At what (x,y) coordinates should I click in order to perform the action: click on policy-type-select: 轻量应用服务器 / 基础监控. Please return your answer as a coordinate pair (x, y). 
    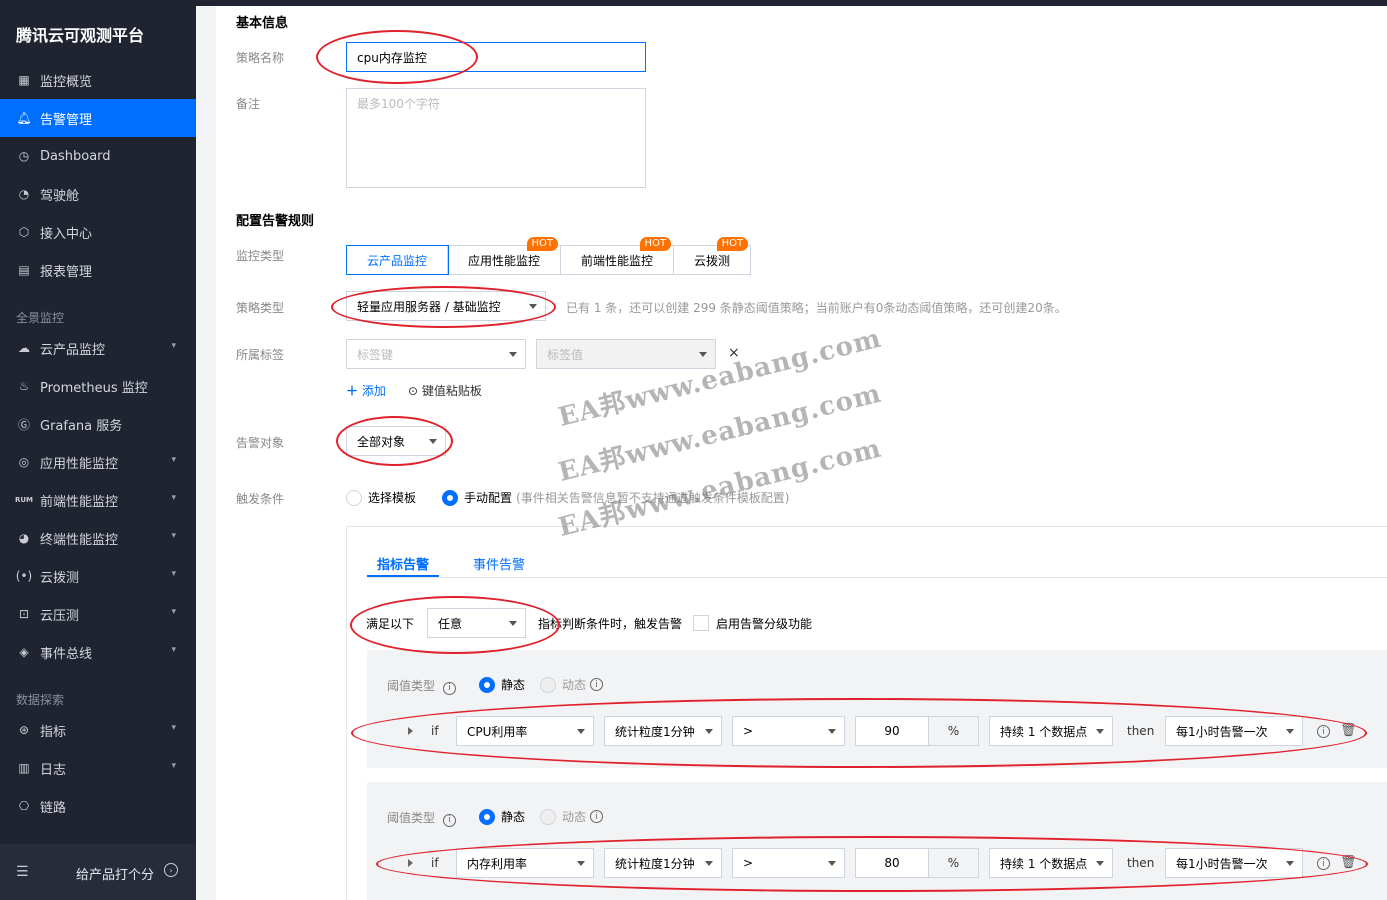
    Looking at the image, I should click on (446, 306).